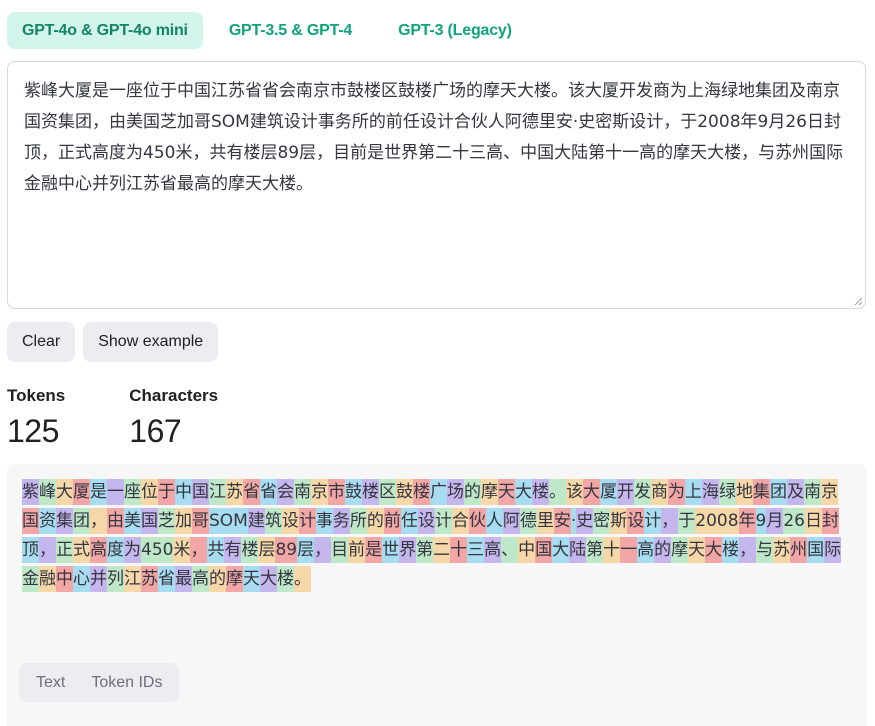 Image resolution: width=875 pixels, height=726 pixels. Describe the element at coordinates (115, 579) in the screenshot. I see `token: 列` at that location.